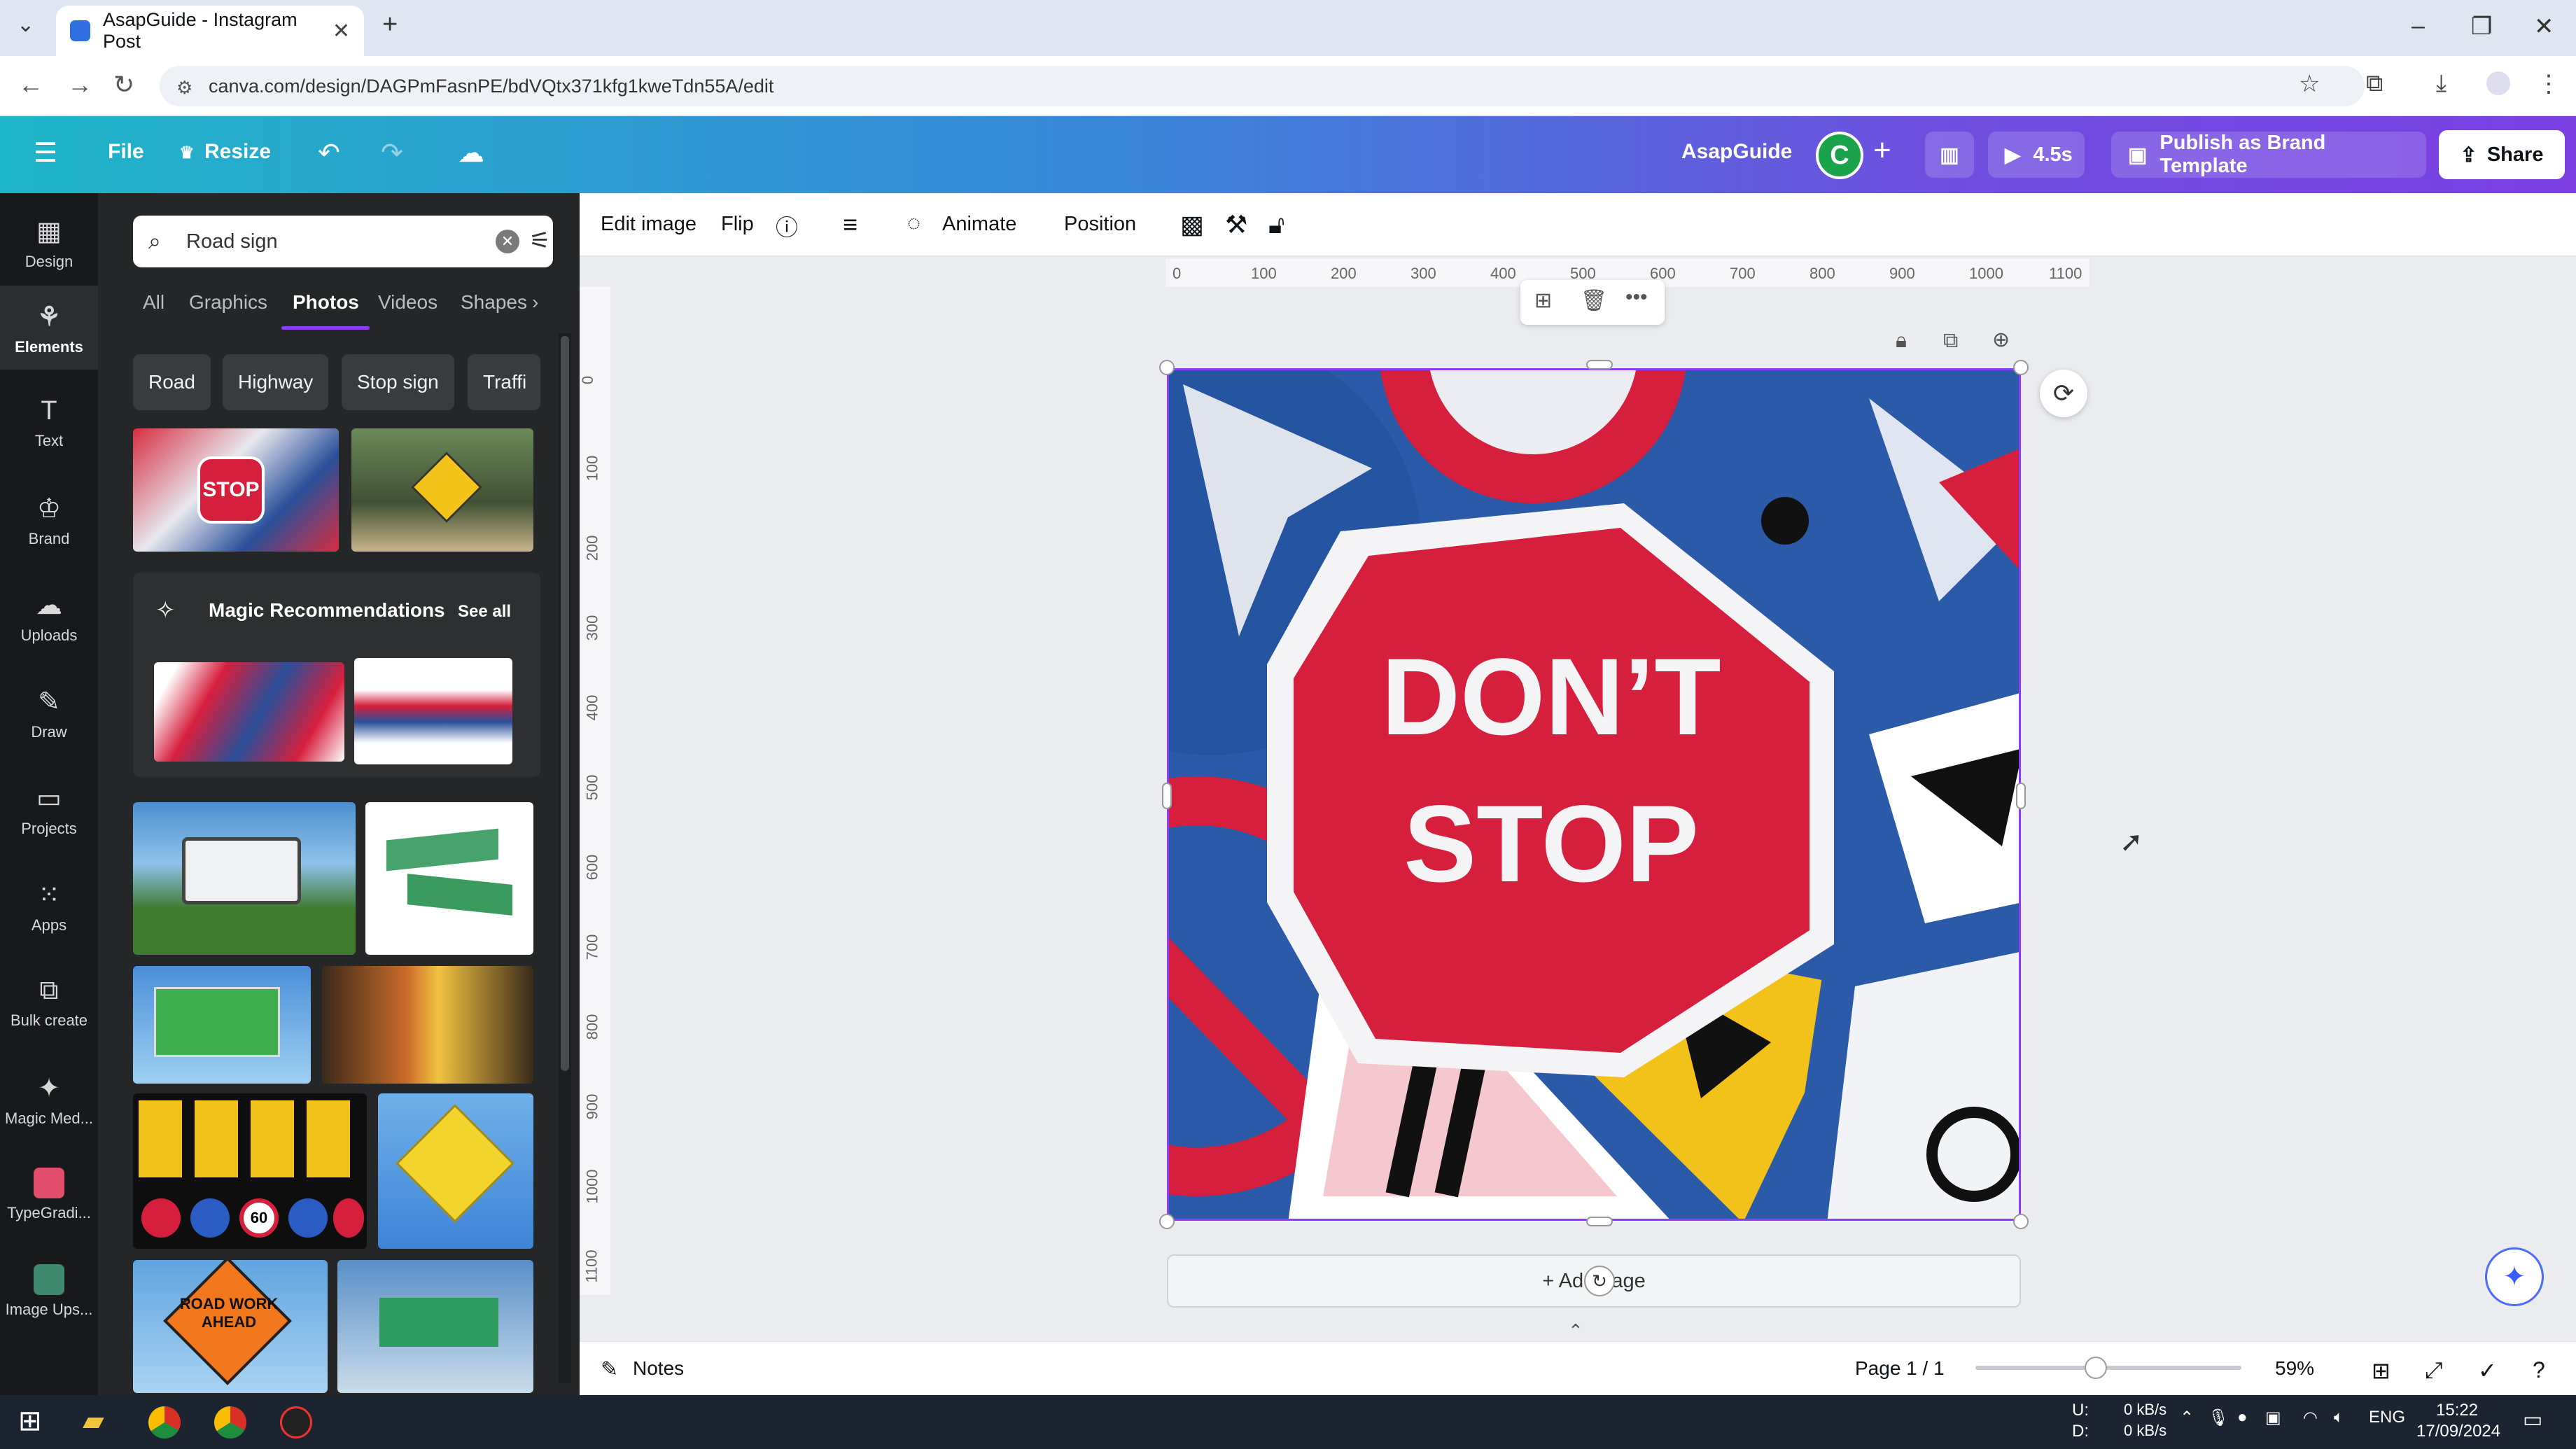 The width and height of the screenshot is (2576, 1449). I want to click on photo-thumb: 60, so click(250, 1171).